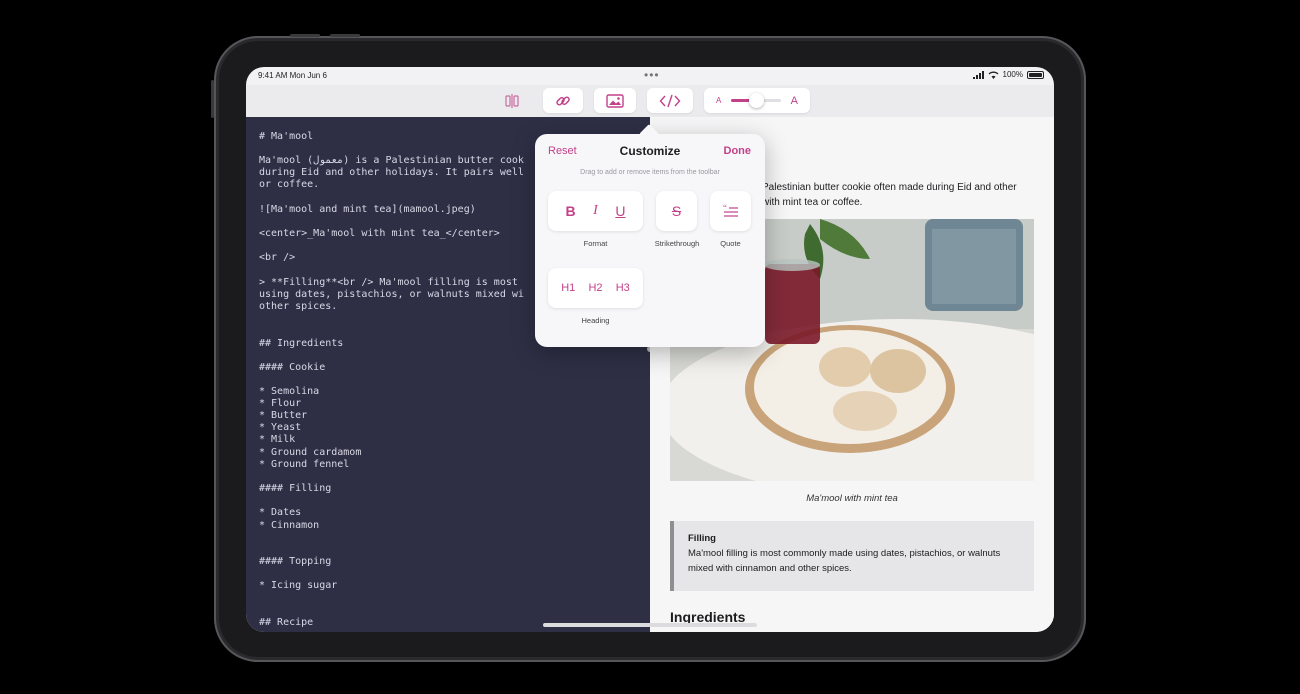  I want to click on heading-tile: H1 H2 H3, so click(595, 288).